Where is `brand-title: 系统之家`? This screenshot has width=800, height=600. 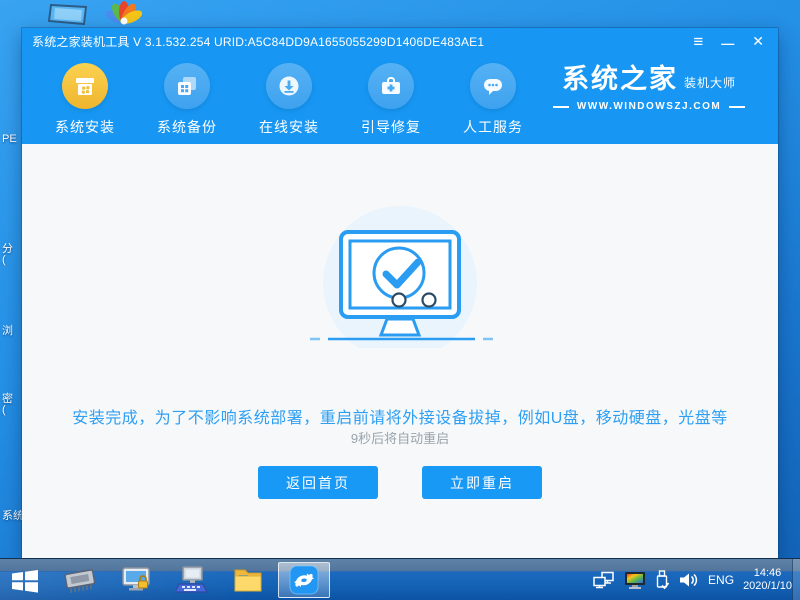 brand-title: 系统之家 is located at coordinates (619, 79).